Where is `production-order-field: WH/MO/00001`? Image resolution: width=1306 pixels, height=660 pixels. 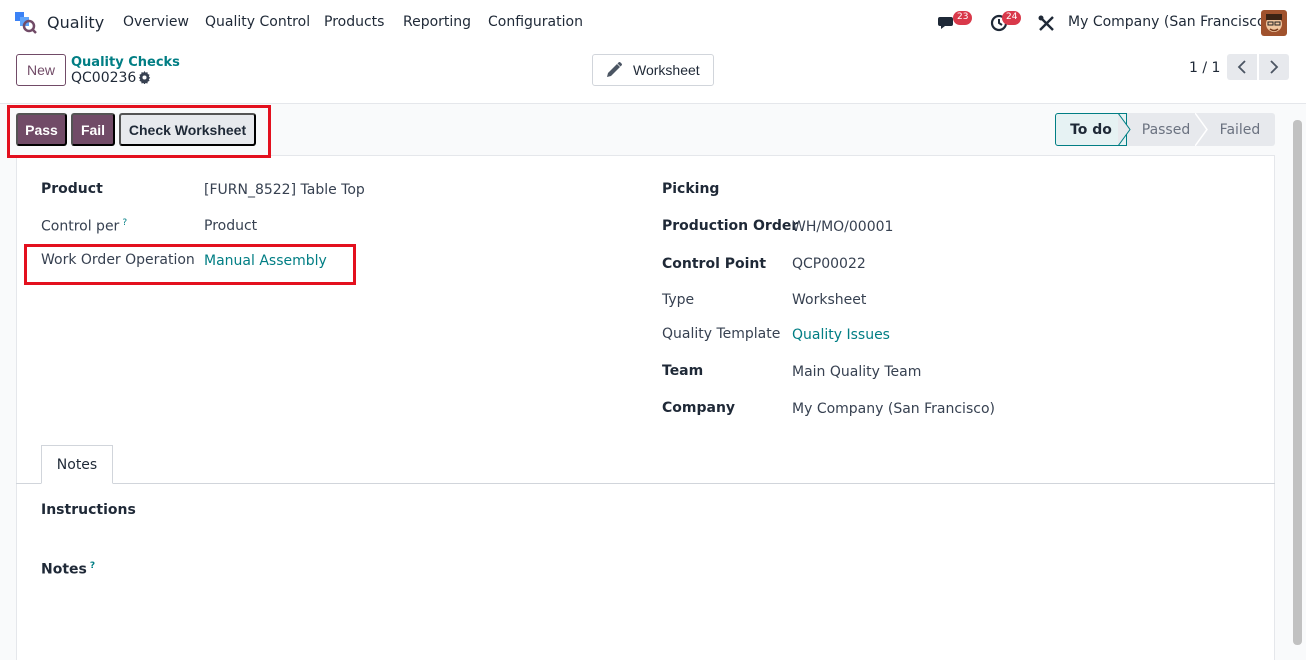 production-order-field: WH/MO/00001 is located at coordinates (842, 227).